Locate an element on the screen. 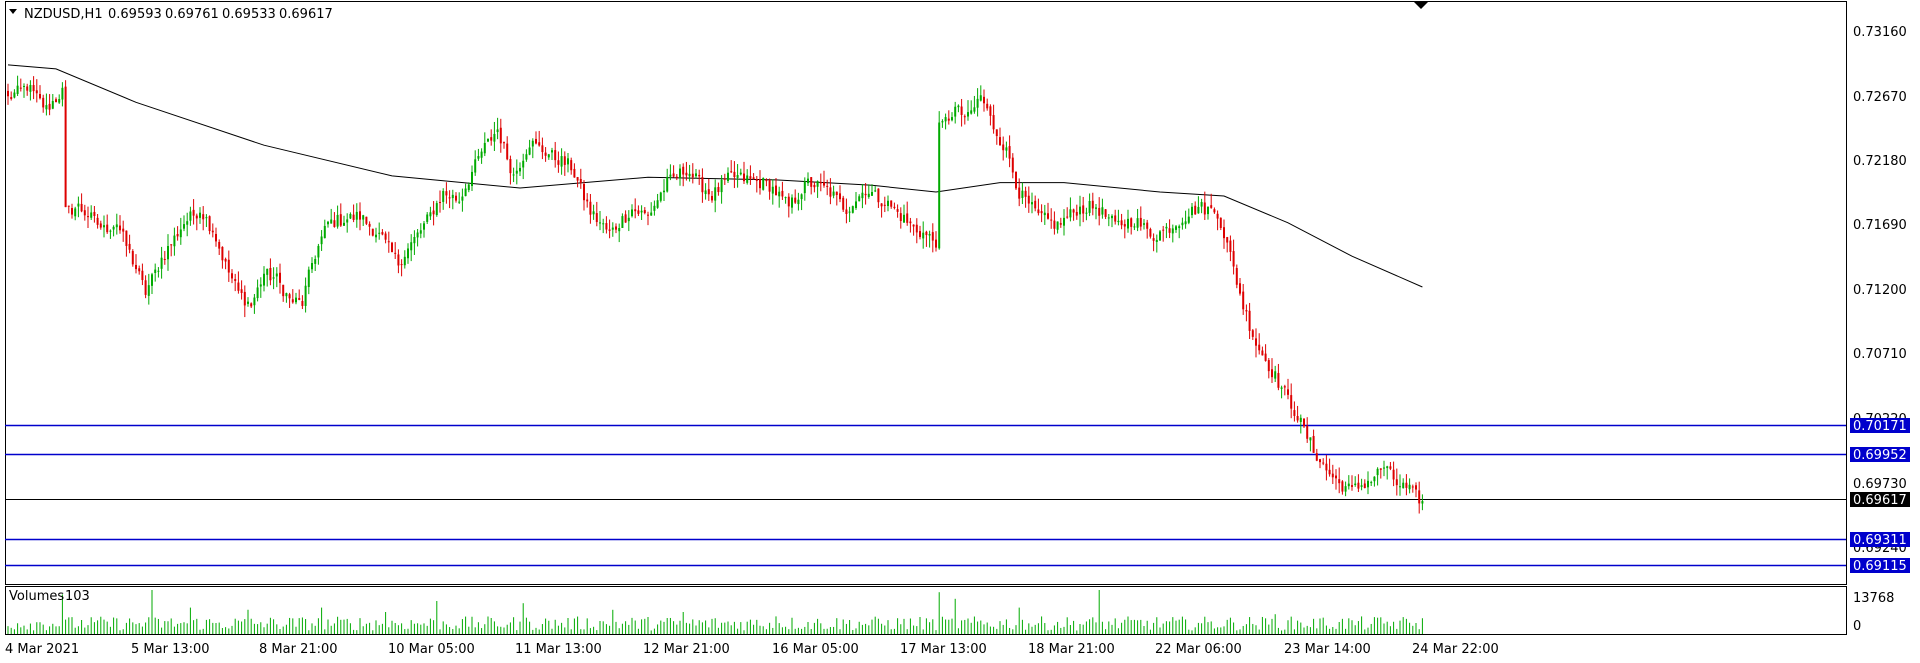 This screenshot has width=1920, height=663. shift-marker-icon is located at coordinates (1421, 5).